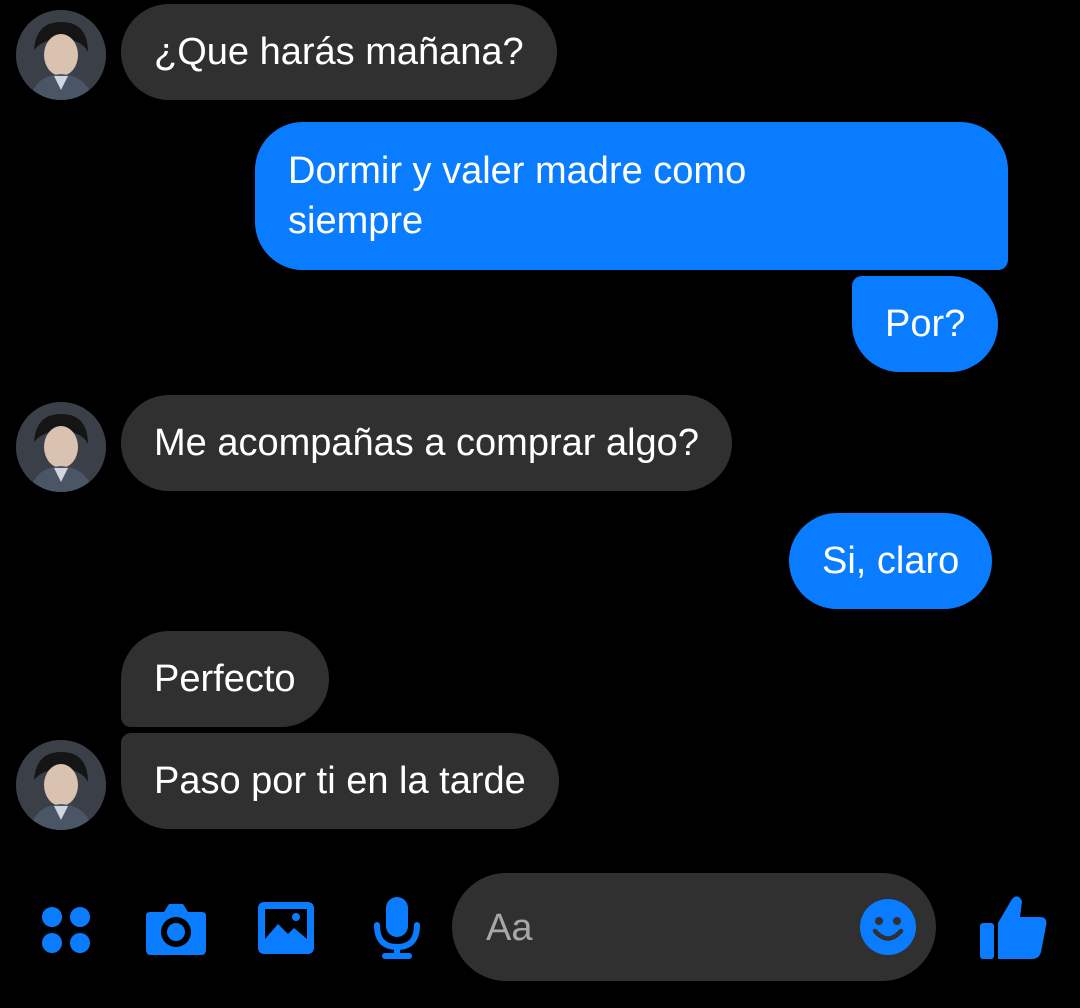 The height and width of the screenshot is (1008, 1080). Describe the element at coordinates (517, 196) in the screenshot. I see `message-text: Dormir y valer madre como siempre` at that location.